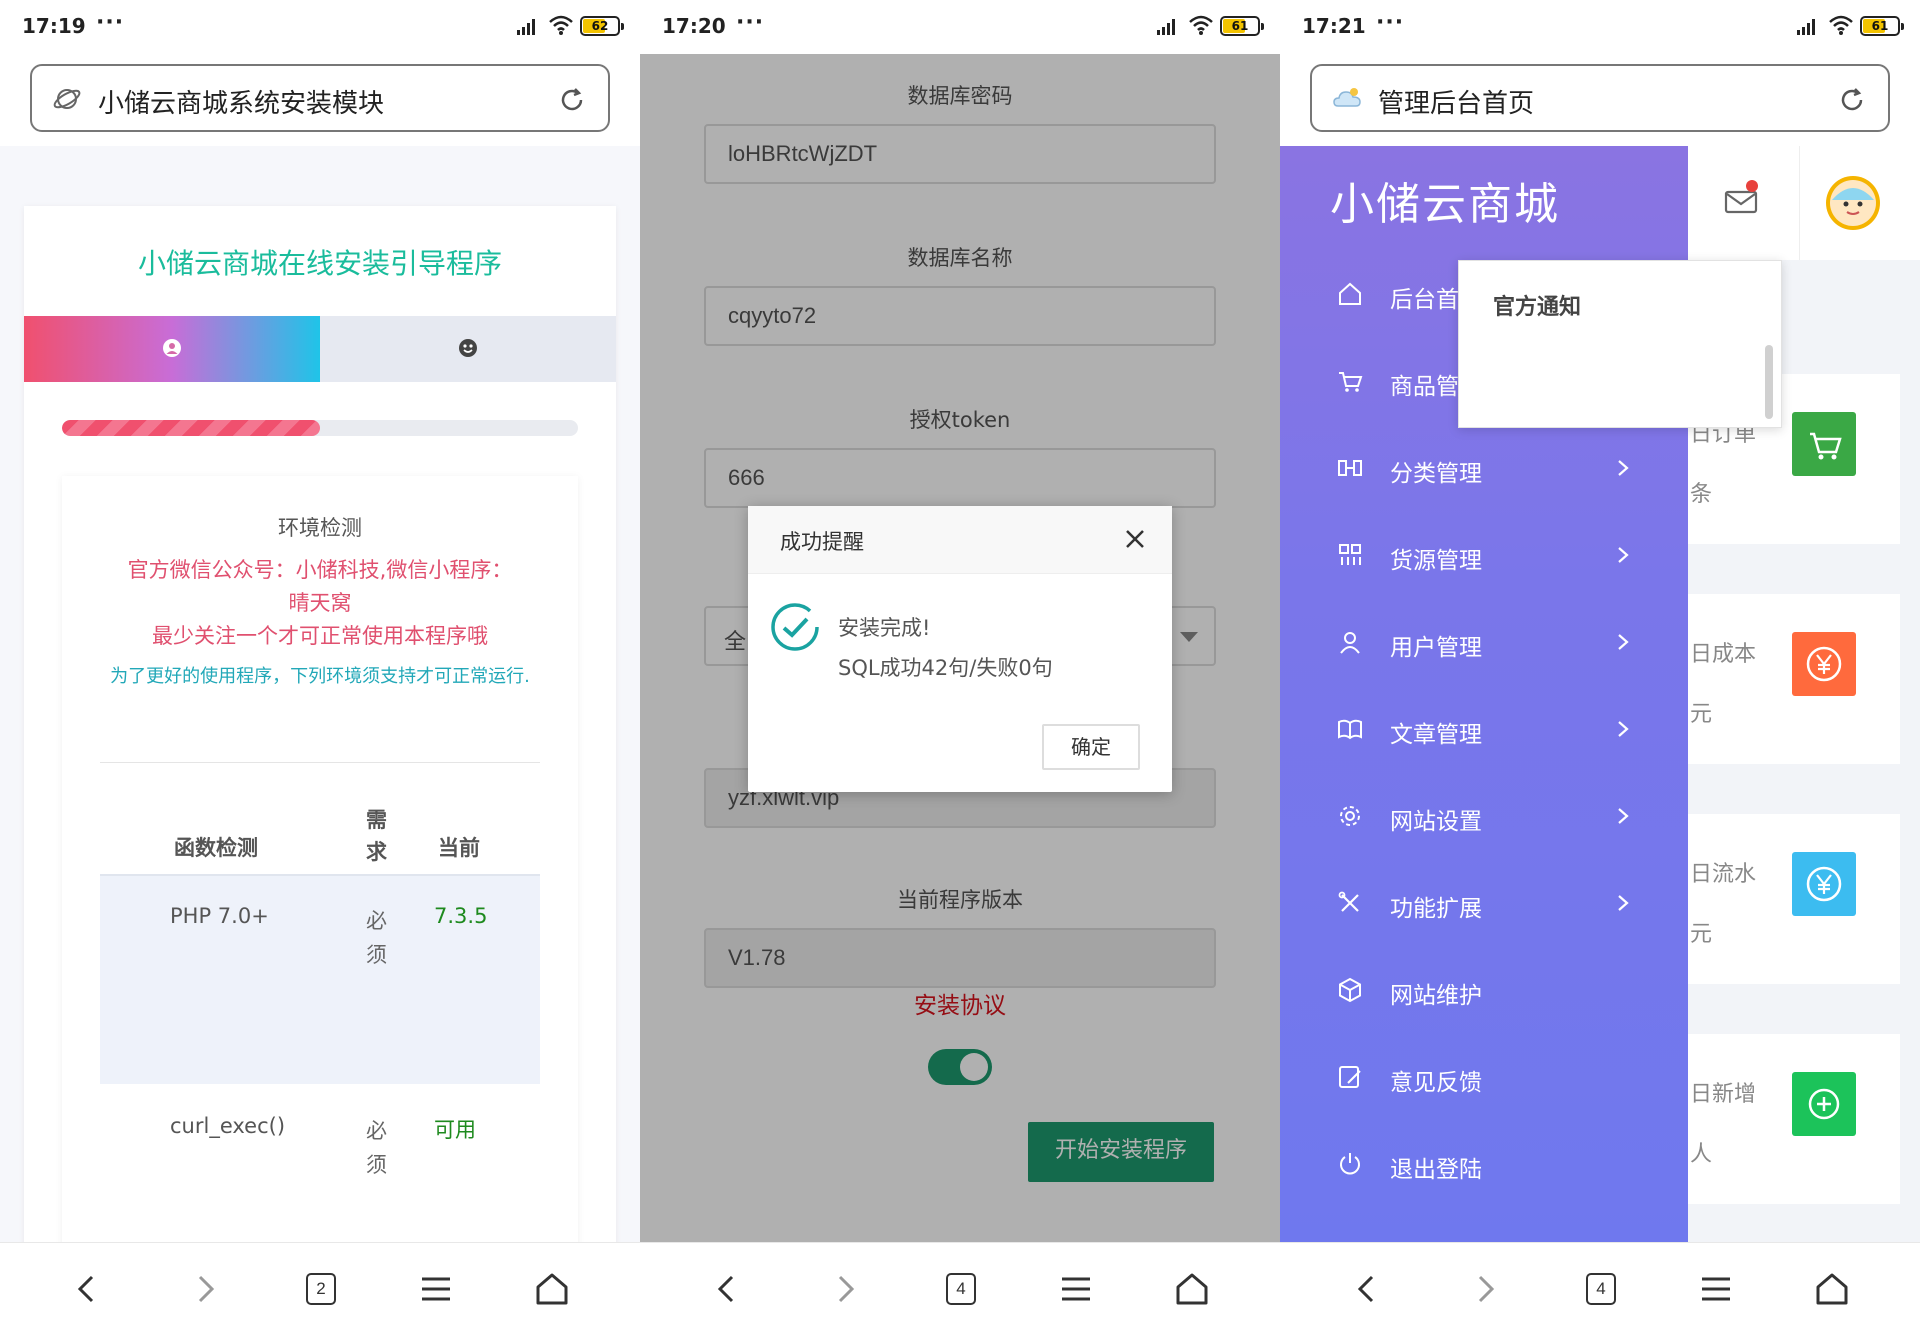 The height and width of the screenshot is (1332, 1920). I want to click on sidebar-item-maintenance: 网站维护, so click(1484, 995).